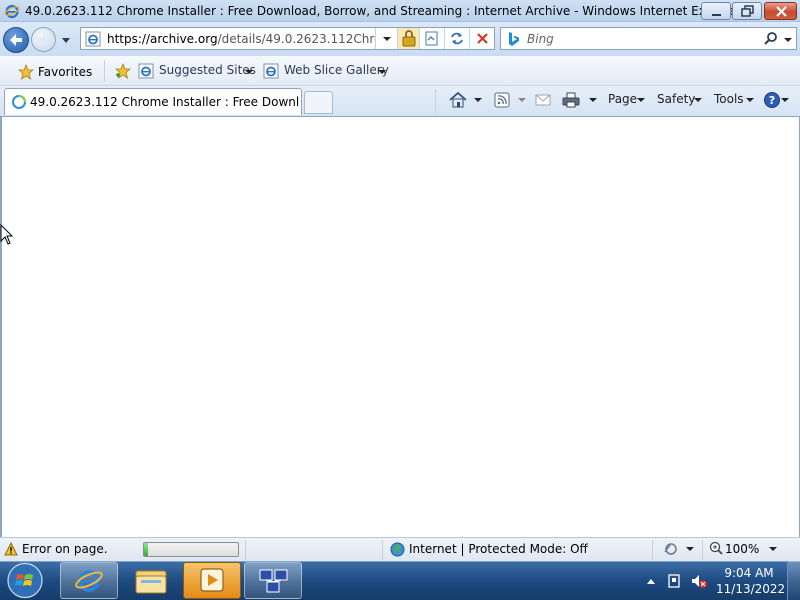 This screenshot has width=800, height=600. What do you see at coordinates (458, 100) in the screenshot?
I see `home-icon` at bounding box center [458, 100].